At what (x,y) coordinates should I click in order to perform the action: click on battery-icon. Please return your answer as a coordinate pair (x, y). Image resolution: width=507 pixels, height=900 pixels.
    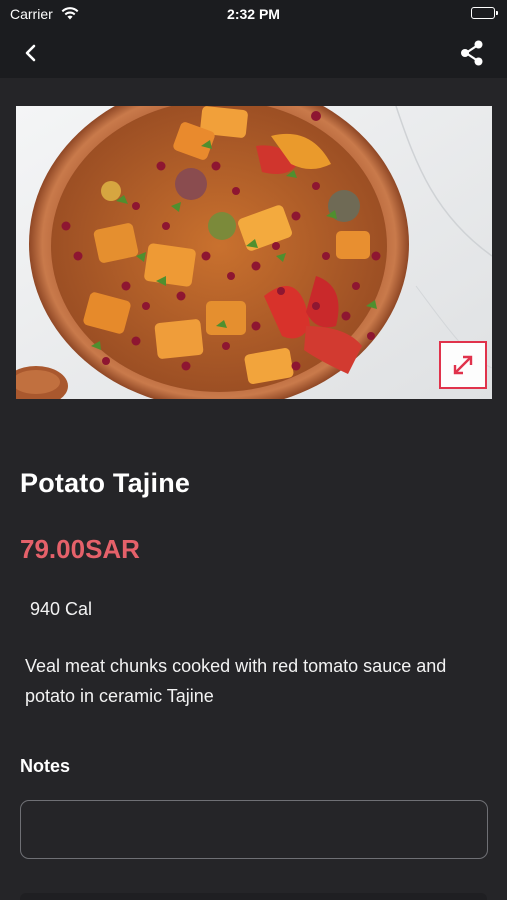
    Looking at the image, I should click on (484, 13).